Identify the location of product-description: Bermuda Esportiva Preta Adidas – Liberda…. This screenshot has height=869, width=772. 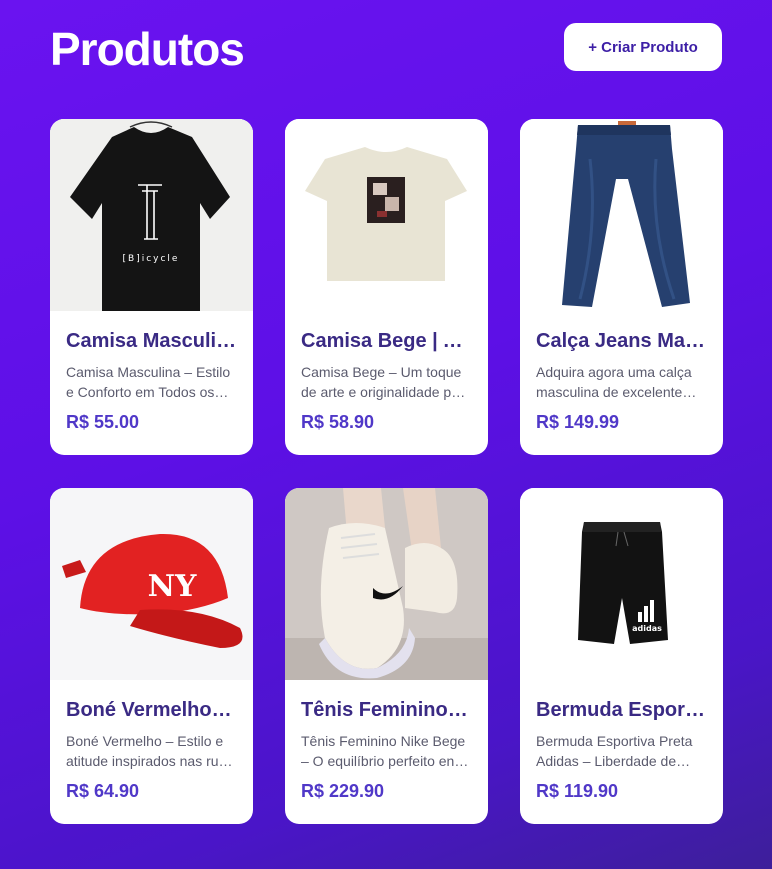
(614, 751).